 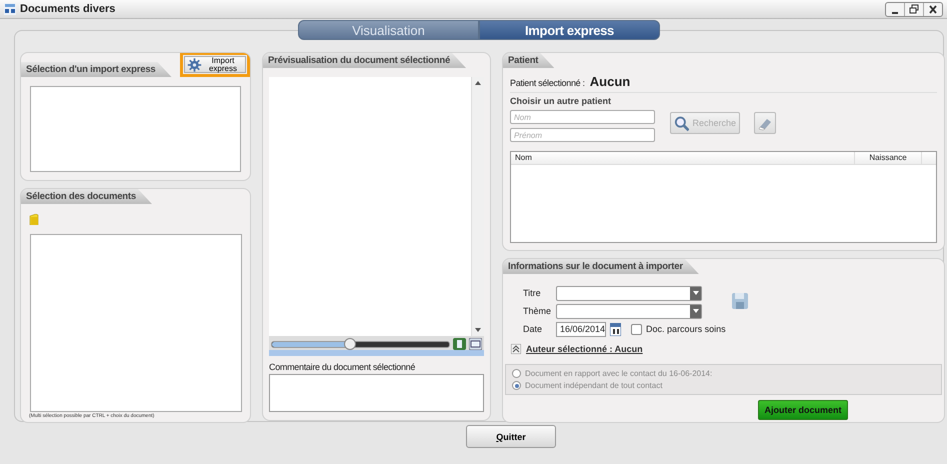 I want to click on search-icon, so click(x=682, y=123).